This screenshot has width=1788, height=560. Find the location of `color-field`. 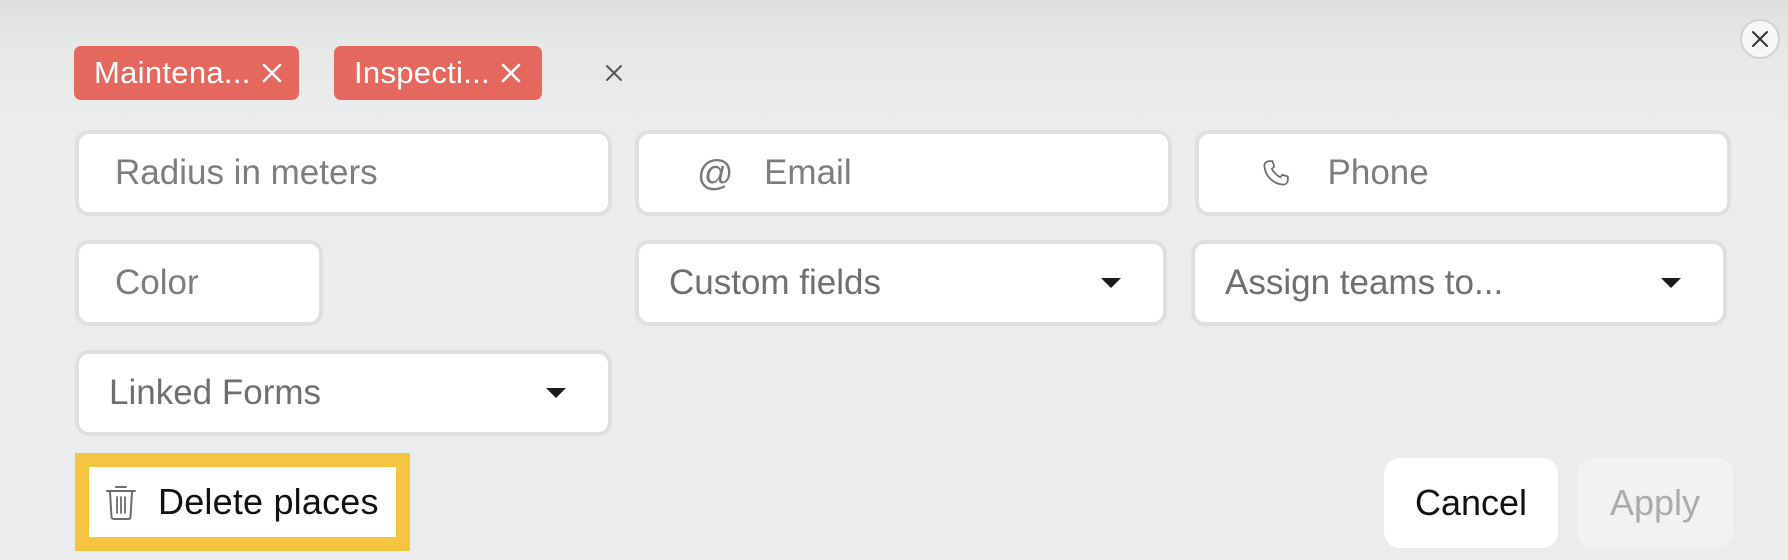

color-field is located at coordinates (199, 283).